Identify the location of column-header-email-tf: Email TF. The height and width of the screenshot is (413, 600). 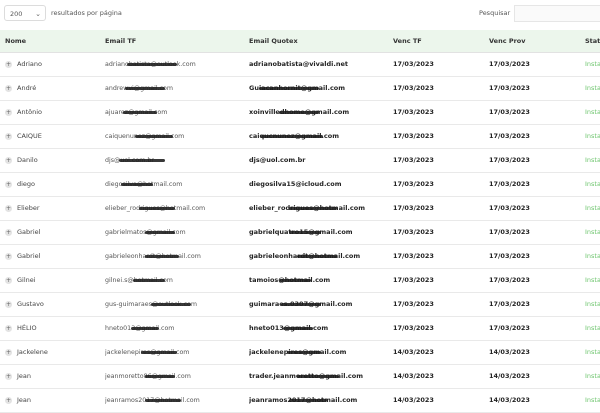
(177, 41).